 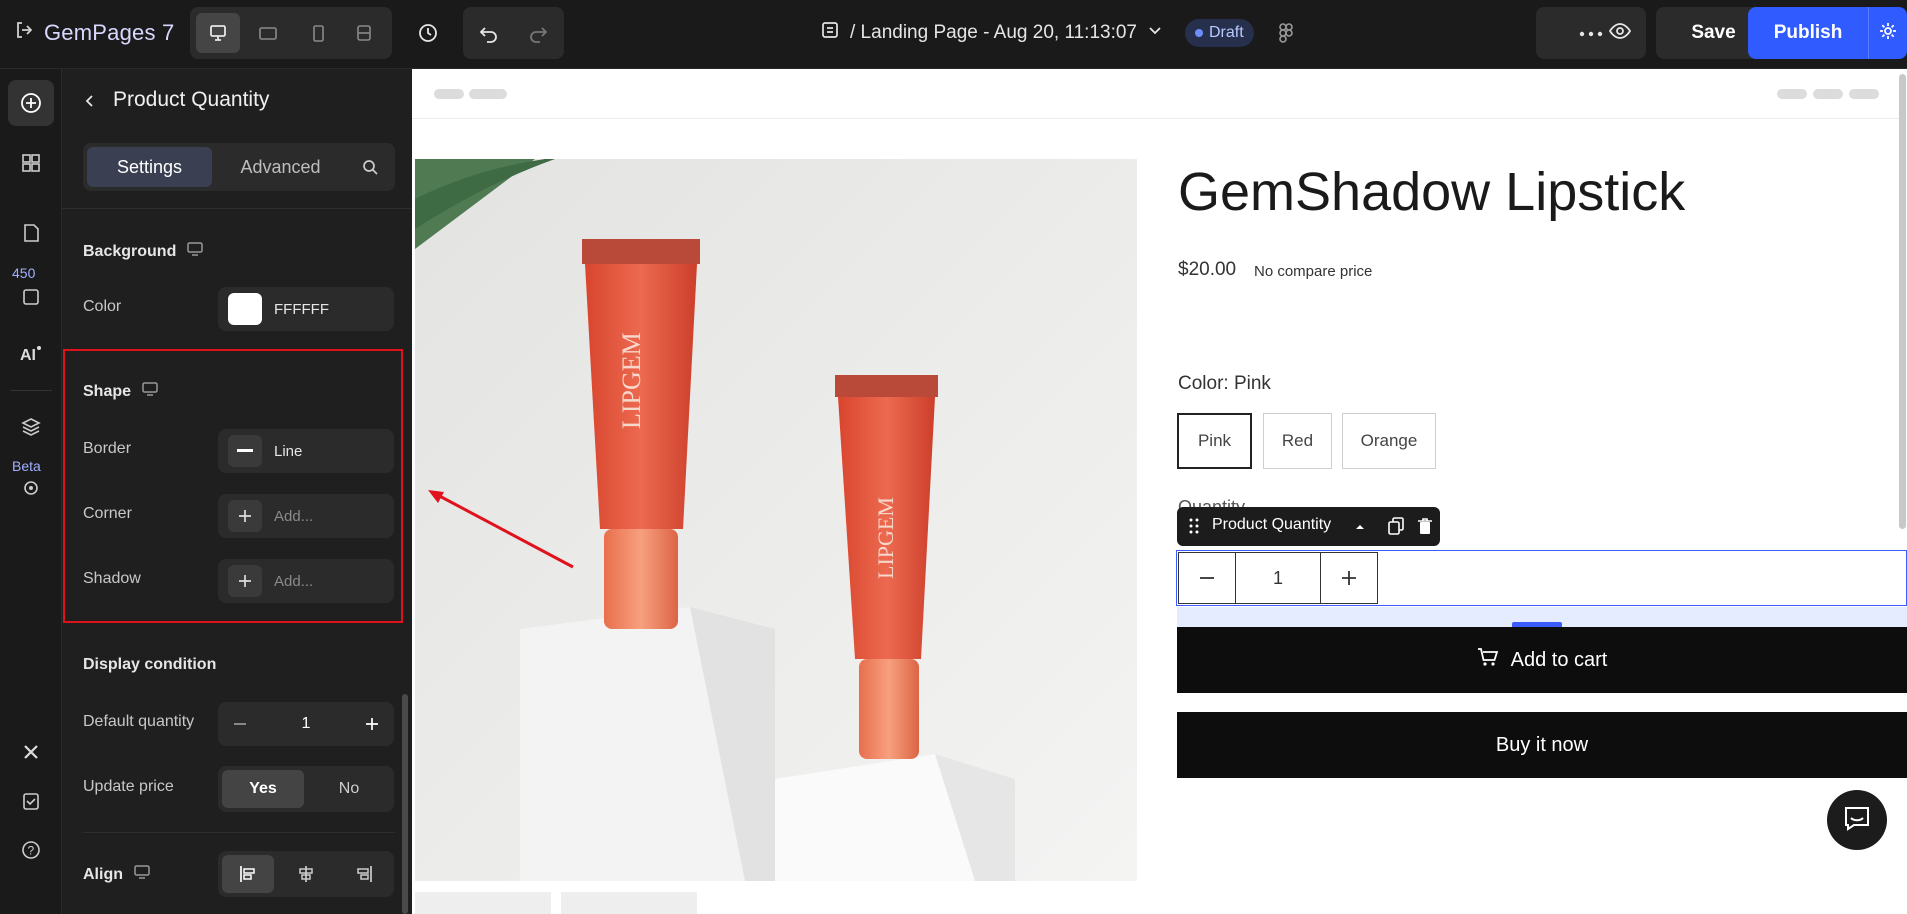 What do you see at coordinates (830, 33) in the screenshot?
I see `page-icon` at bounding box center [830, 33].